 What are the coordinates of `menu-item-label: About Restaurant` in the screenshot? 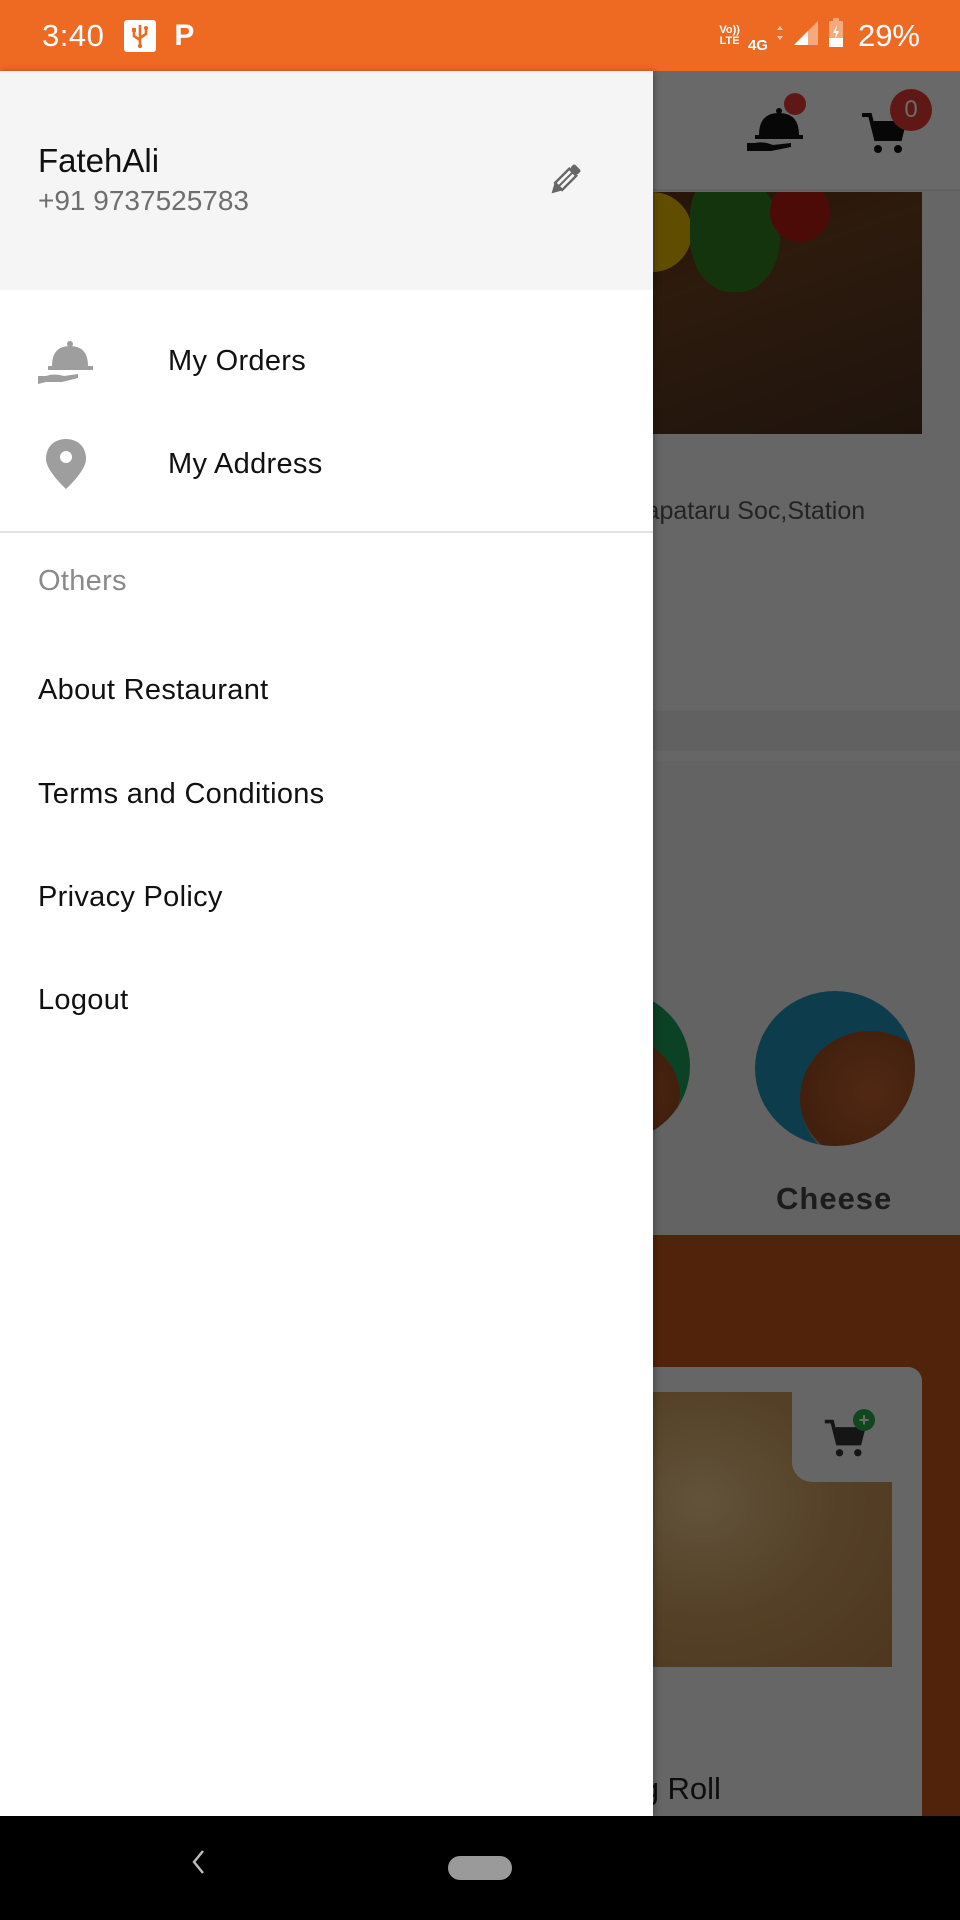 It's located at (153, 689).